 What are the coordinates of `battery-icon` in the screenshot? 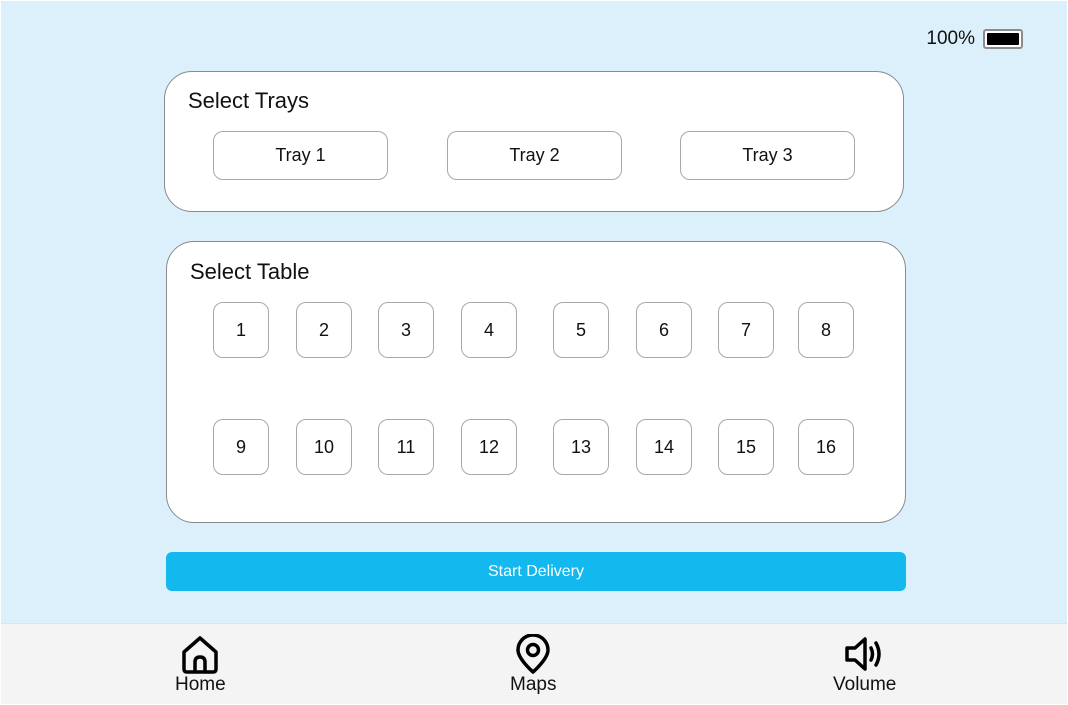 It's located at (1003, 39).